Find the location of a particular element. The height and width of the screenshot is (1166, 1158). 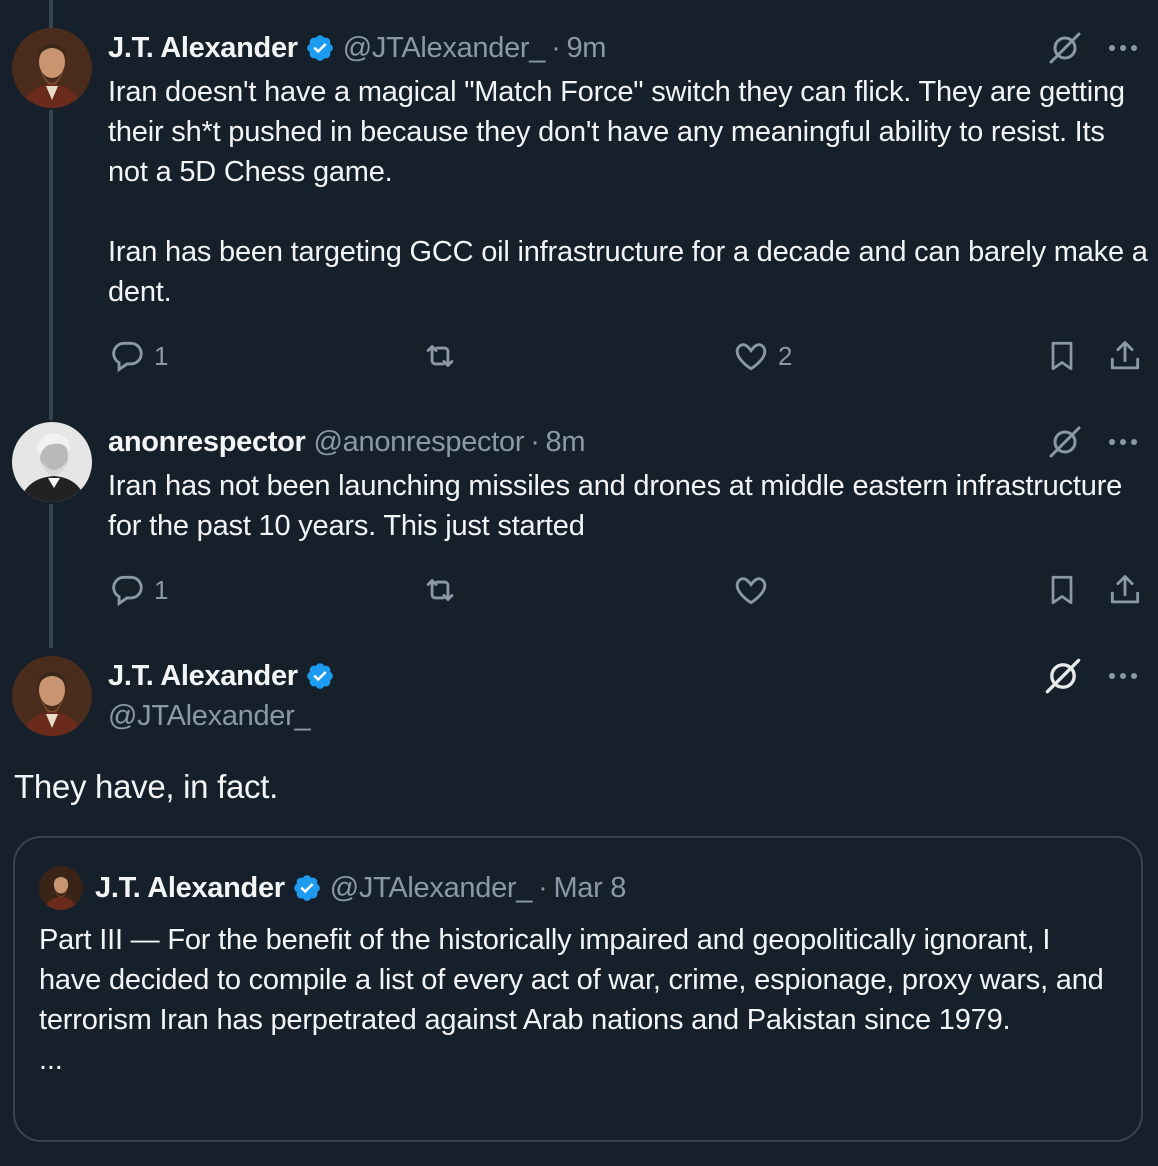

timestamp: 9m is located at coordinates (586, 48).